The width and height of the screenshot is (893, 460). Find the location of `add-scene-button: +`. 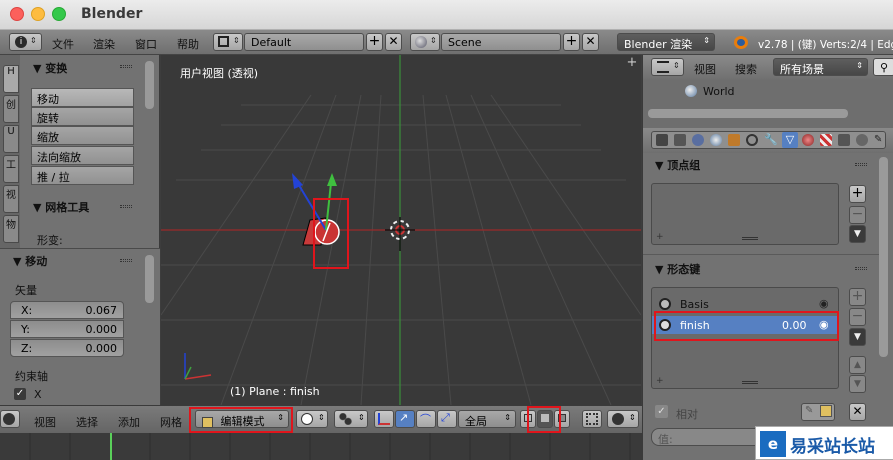

add-scene-button: + is located at coordinates (571, 42).